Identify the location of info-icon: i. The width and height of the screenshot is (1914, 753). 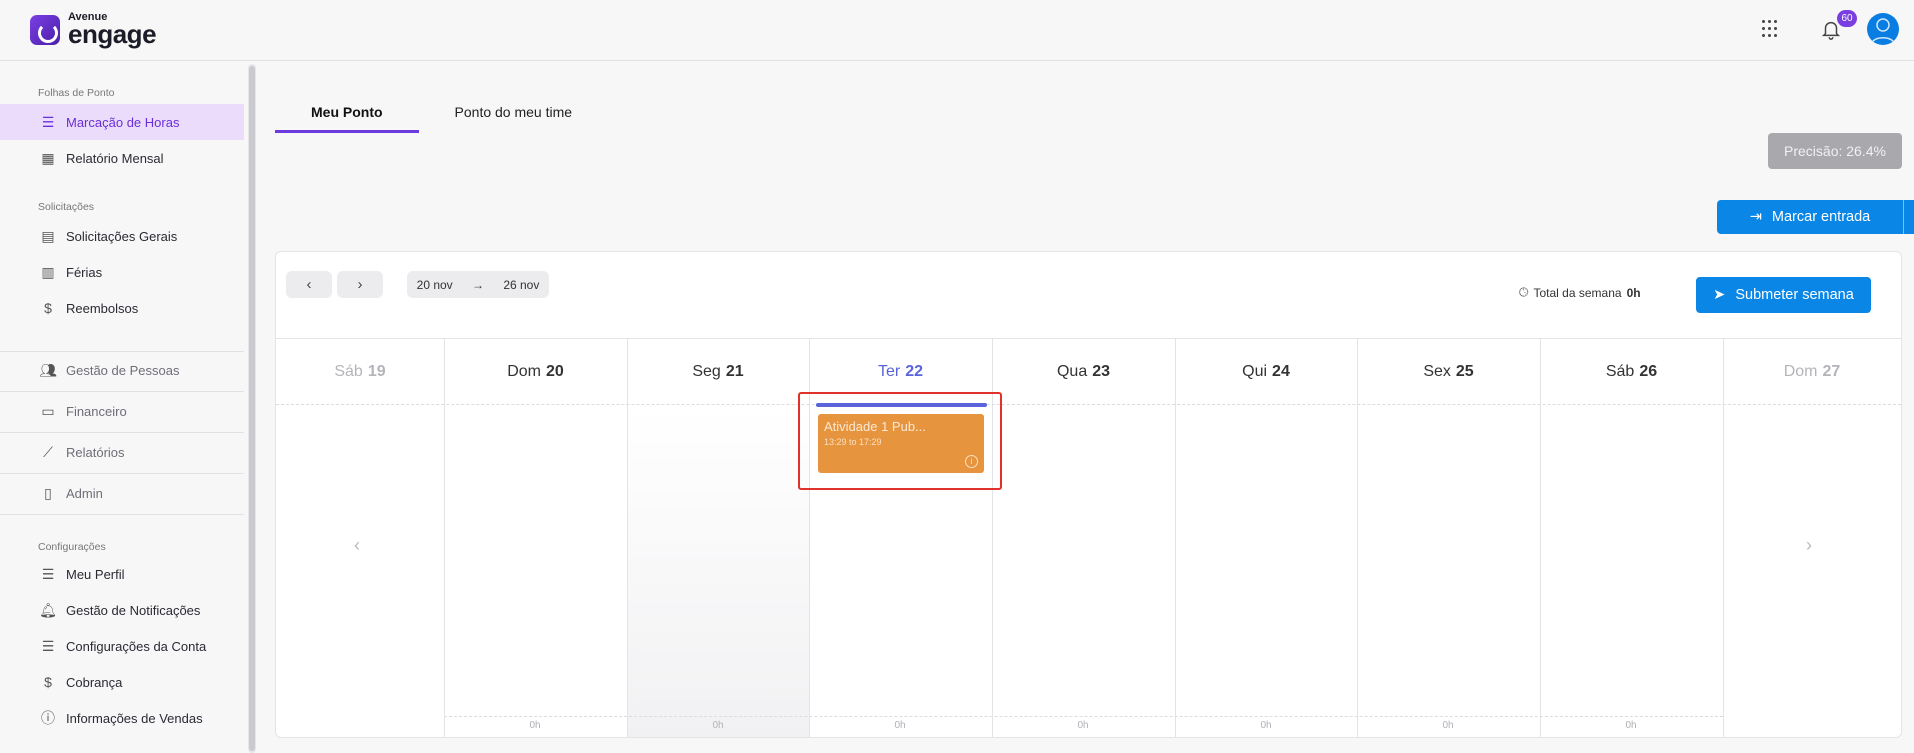
(971, 461).